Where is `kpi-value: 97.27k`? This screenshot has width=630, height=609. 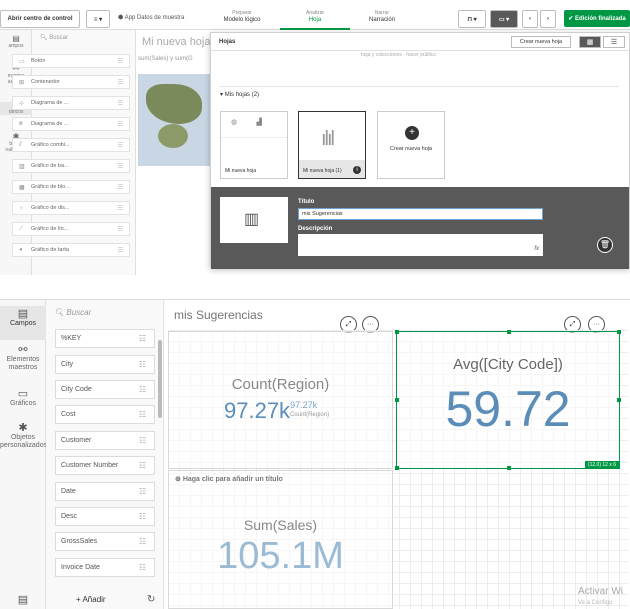 kpi-value: 97.27k is located at coordinates (257, 410).